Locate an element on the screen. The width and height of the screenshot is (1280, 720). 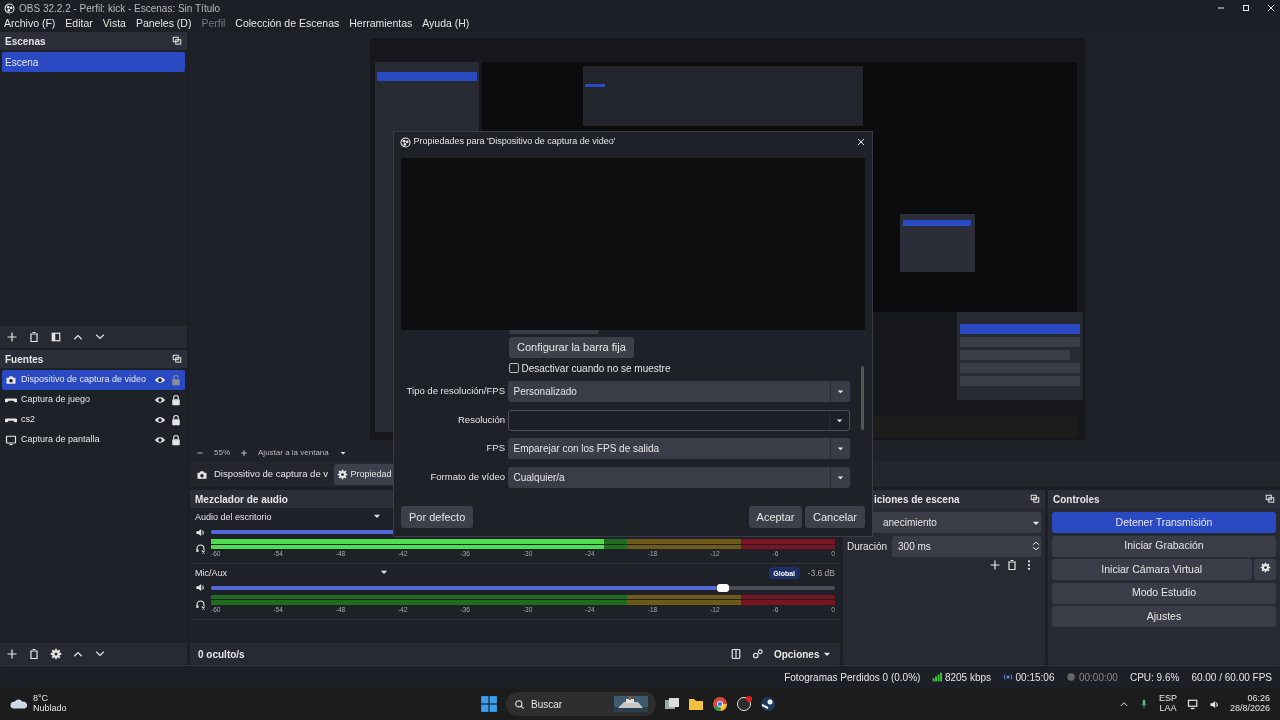
panel-title: iciones de escena is located at coordinates (916, 499).